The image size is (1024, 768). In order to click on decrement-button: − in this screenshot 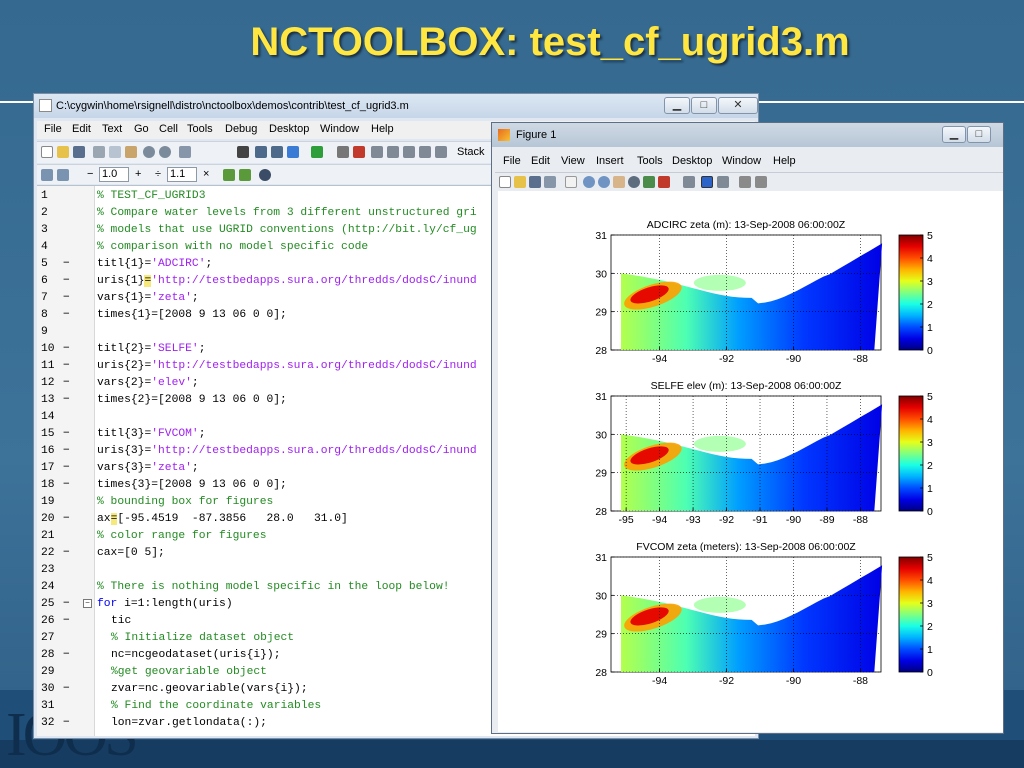, I will do `click(90, 174)`.